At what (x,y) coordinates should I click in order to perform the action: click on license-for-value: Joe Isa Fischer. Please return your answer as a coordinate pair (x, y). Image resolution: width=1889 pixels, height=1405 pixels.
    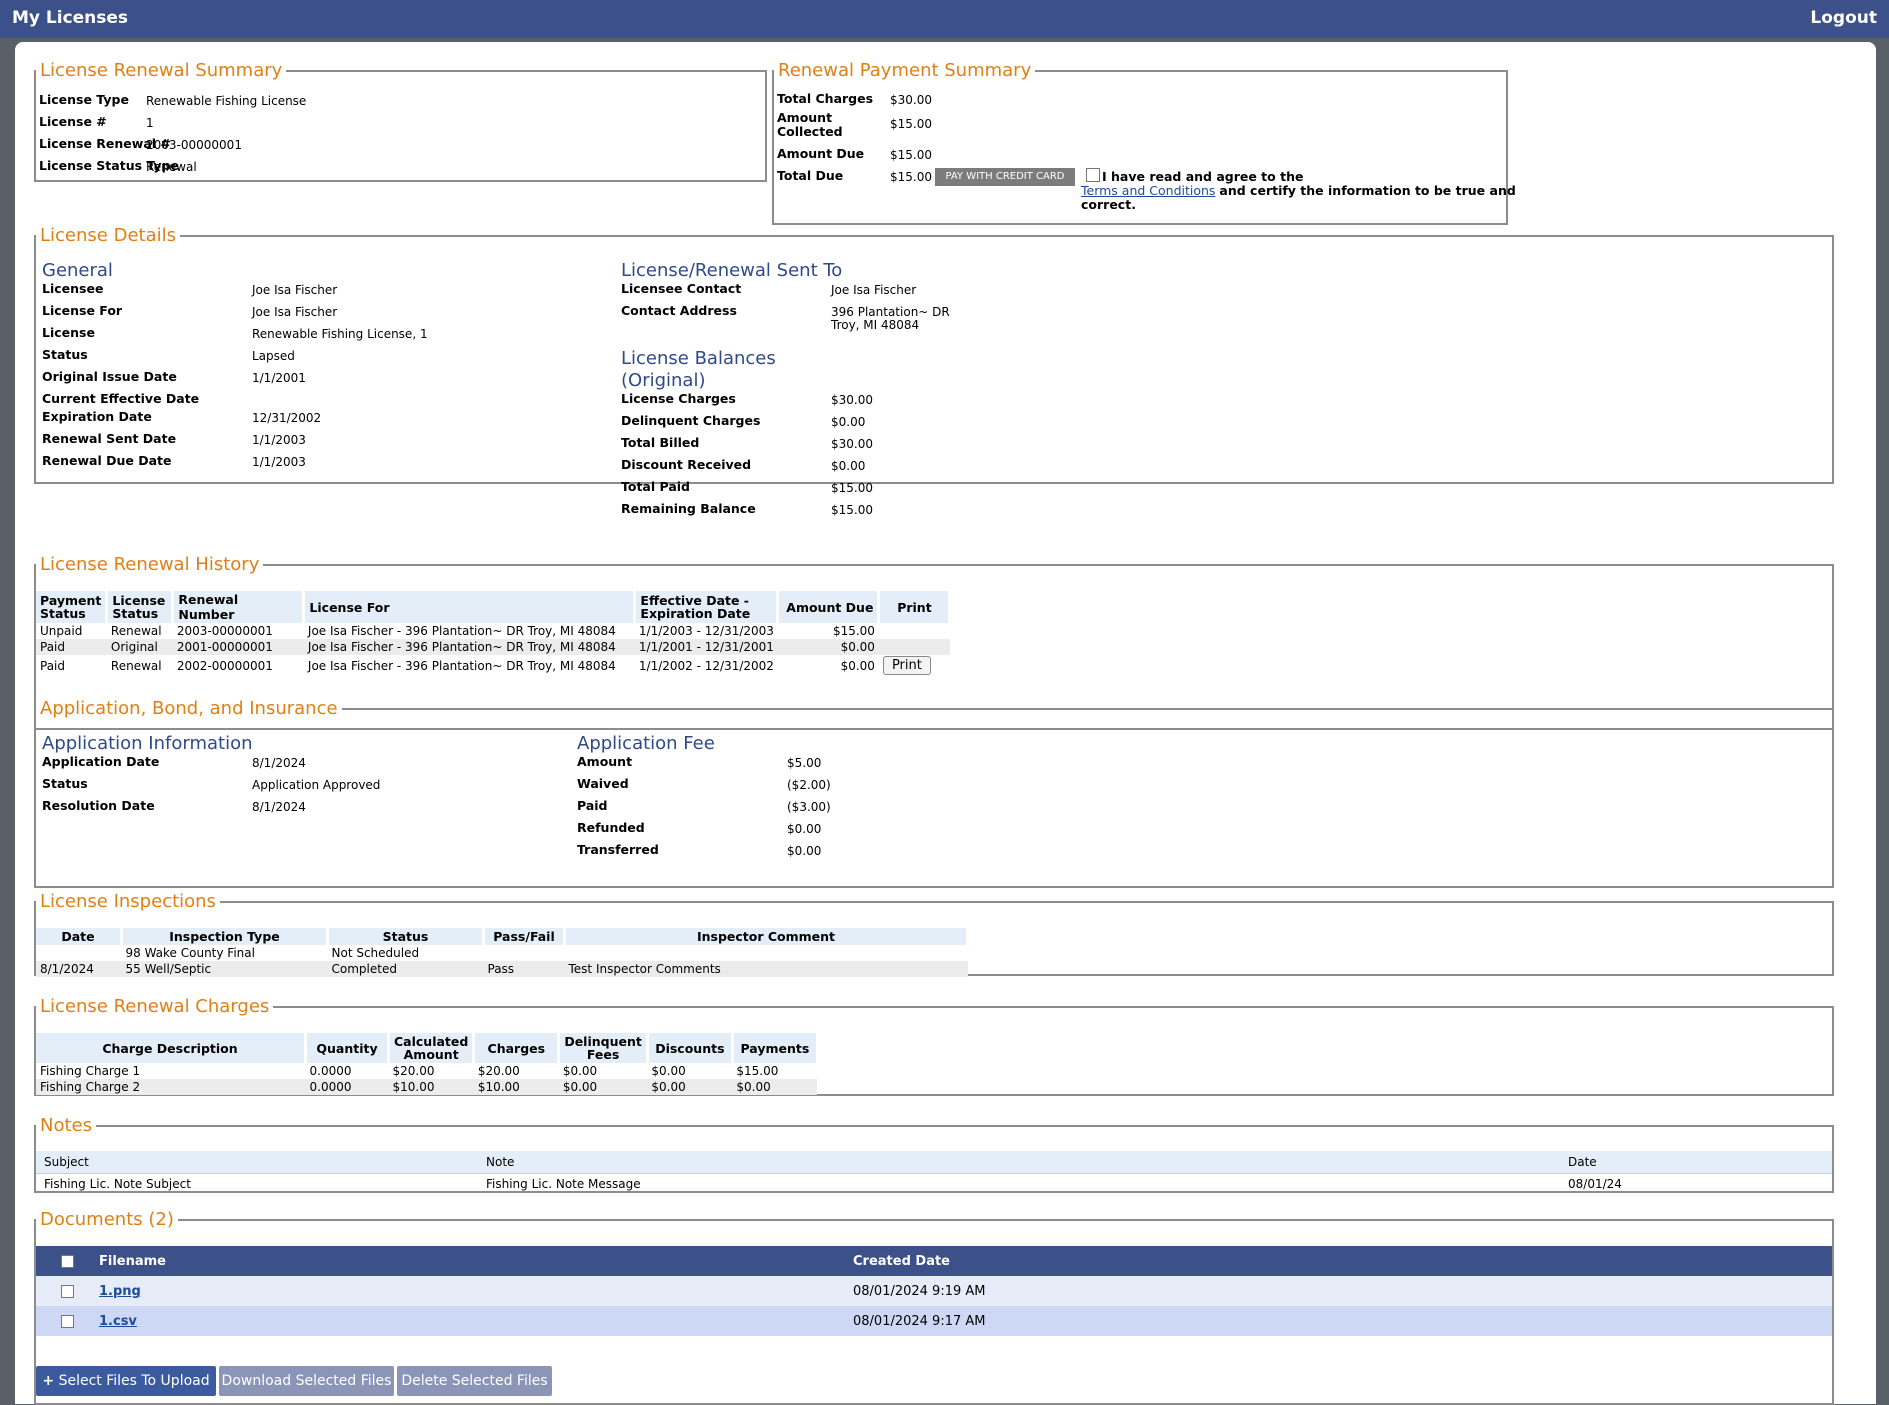
    Looking at the image, I should click on (295, 312).